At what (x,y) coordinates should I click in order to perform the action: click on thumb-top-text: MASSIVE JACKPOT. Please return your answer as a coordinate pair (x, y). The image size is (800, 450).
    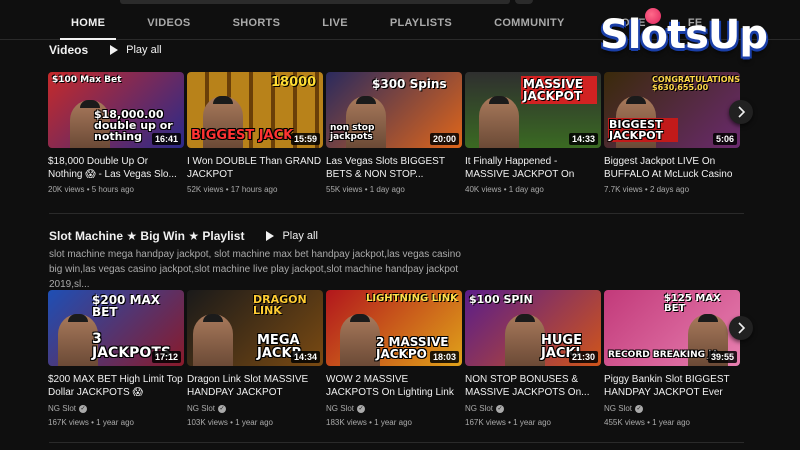
    Looking at the image, I should click on (559, 90).